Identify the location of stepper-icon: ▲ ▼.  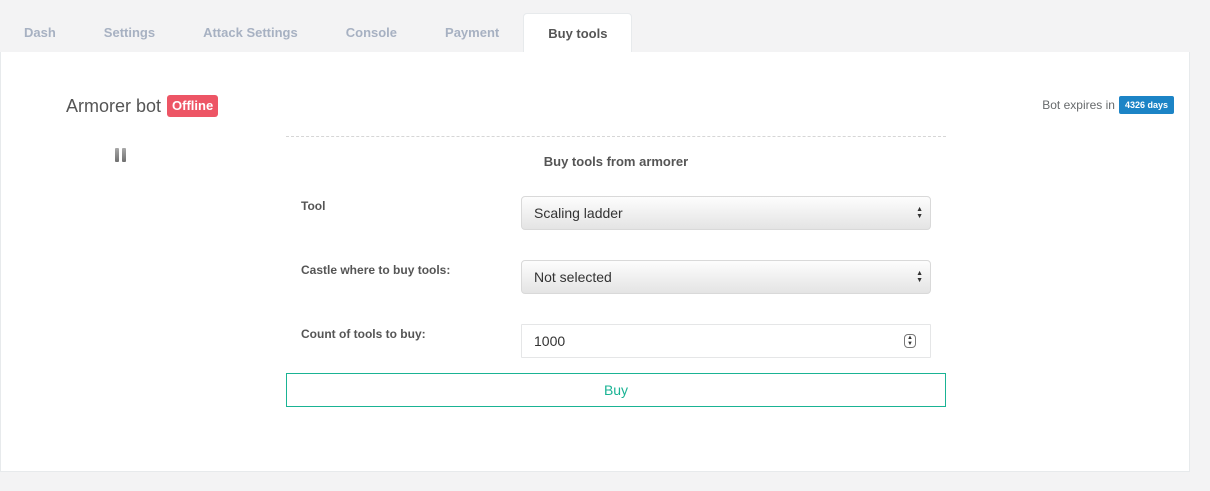
(910, 341).